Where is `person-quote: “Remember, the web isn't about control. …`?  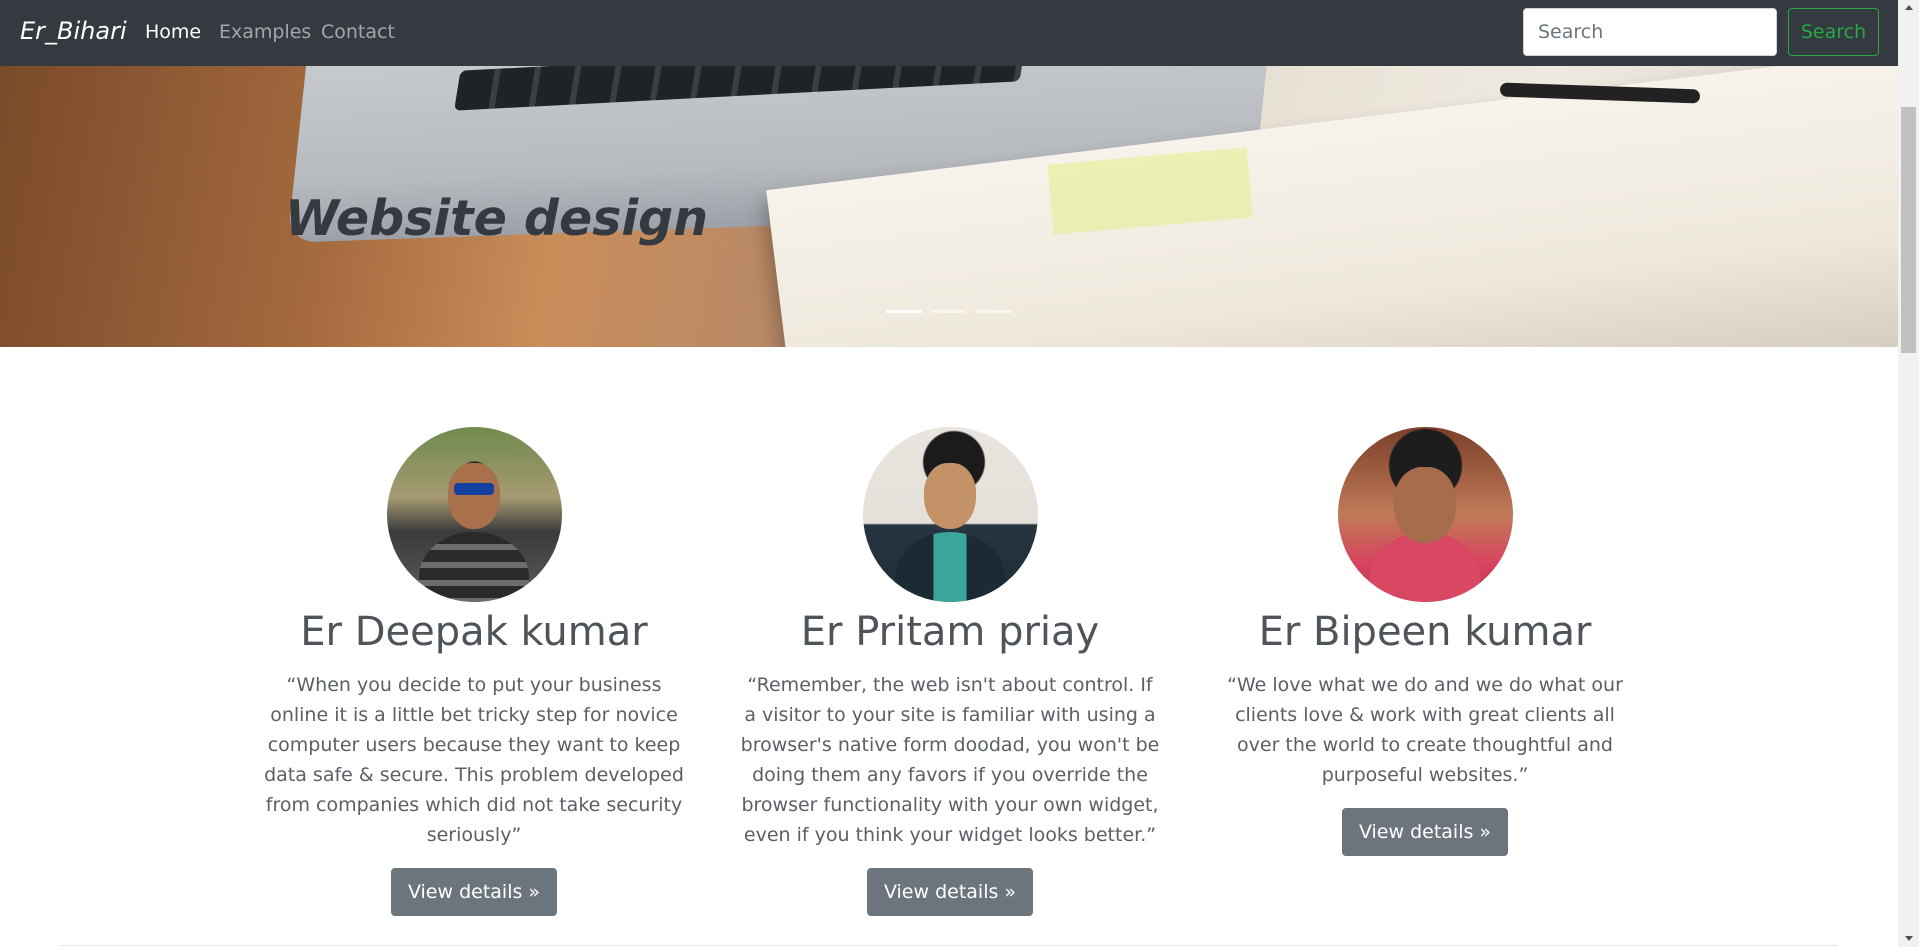
person-quote: “Remember, the web isn't about control. … is located at coordinates (950, 760).